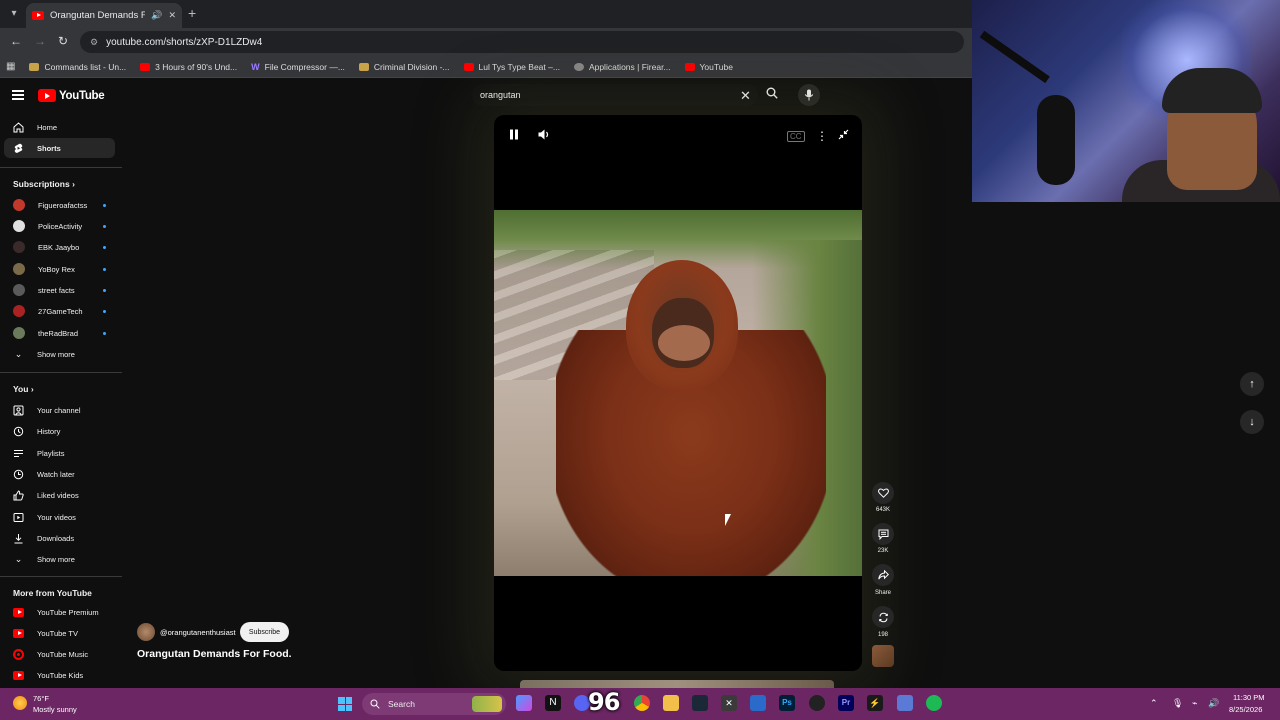 This screenshot has height=720, width=1280. I want to click on sidebar-item-youtube-premium: YouTube Premium, so click(59, 612).